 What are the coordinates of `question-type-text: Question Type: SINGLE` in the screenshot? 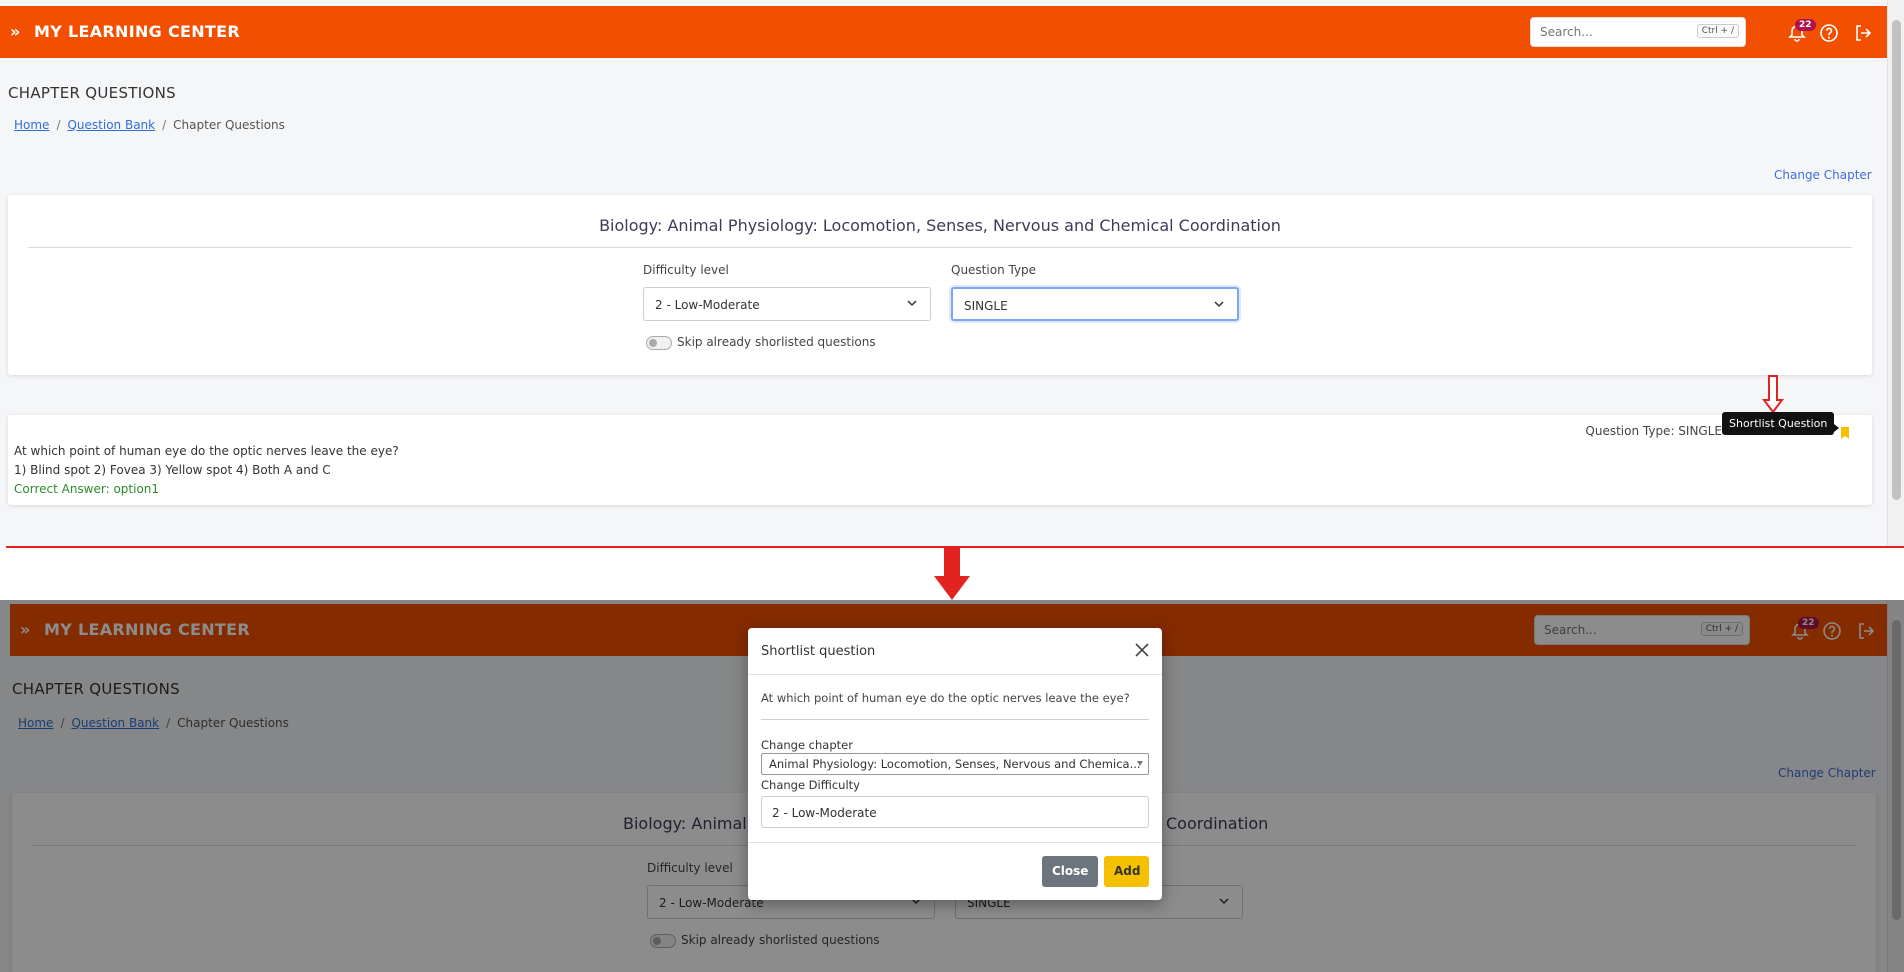 It's located at (1653, 431).